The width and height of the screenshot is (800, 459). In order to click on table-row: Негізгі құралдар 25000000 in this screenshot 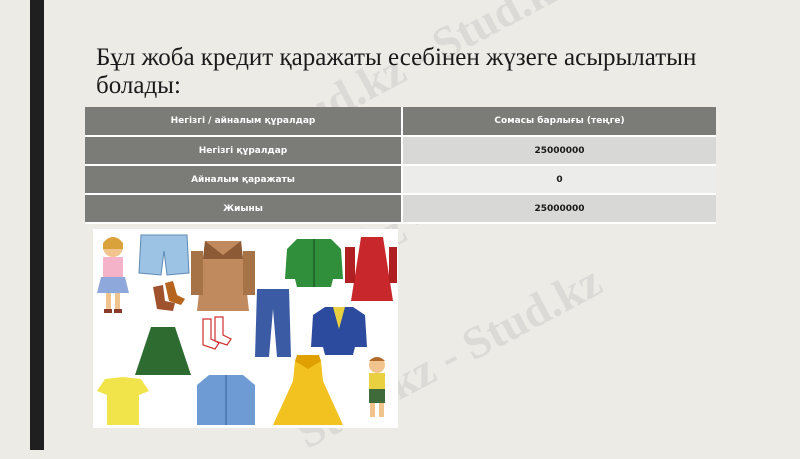, I will do `click(400, 151)`.